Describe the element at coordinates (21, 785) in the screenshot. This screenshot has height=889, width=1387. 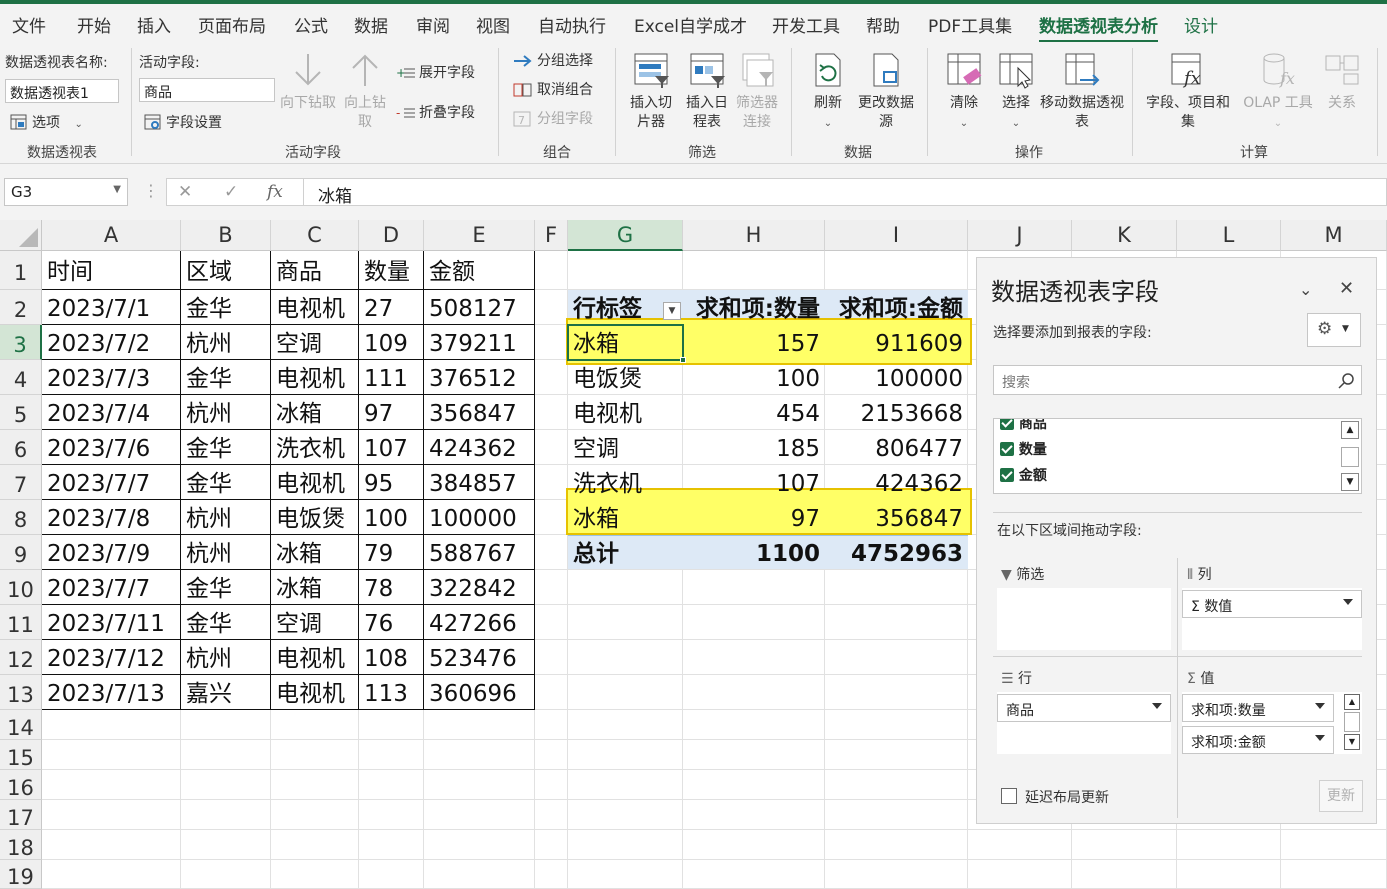
I see `row-header: 16` at that location.